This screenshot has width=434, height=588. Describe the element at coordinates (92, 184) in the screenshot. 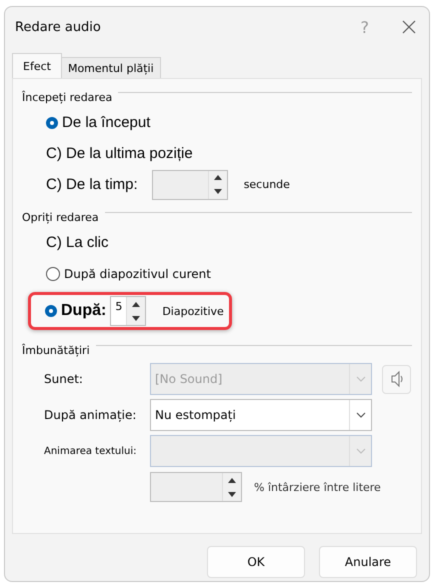

I see `option-label: C) De la timp:` at that location.